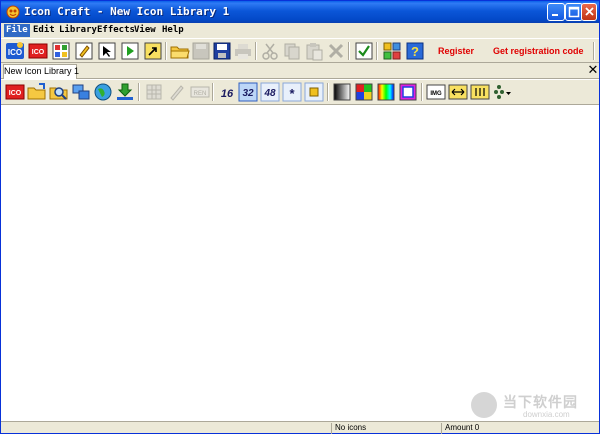  Describe the element at coordinates (502, 92) in the screenshot. I see `effects-dropdown-icon` at that location.